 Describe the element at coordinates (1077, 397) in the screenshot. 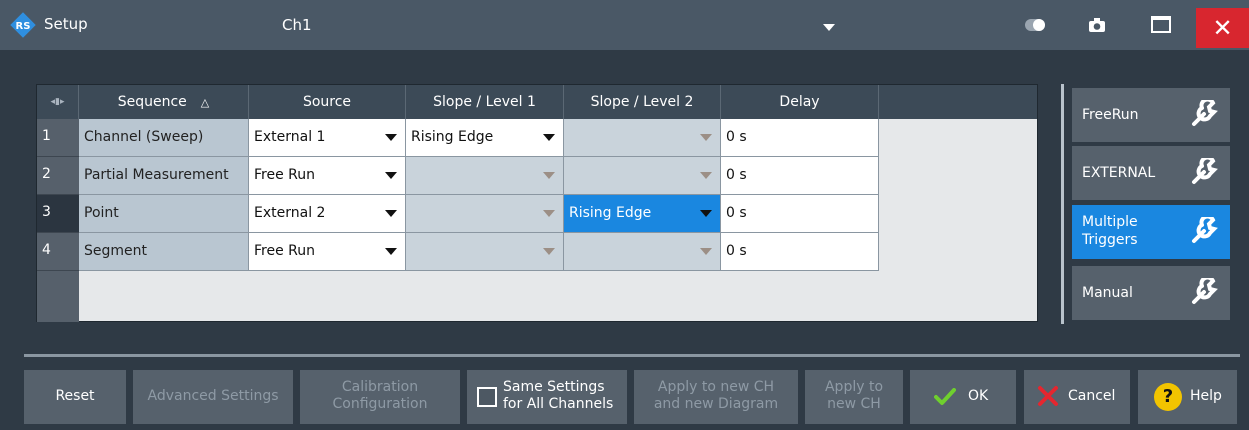

I see `cancel-button: Cancel` at that location.